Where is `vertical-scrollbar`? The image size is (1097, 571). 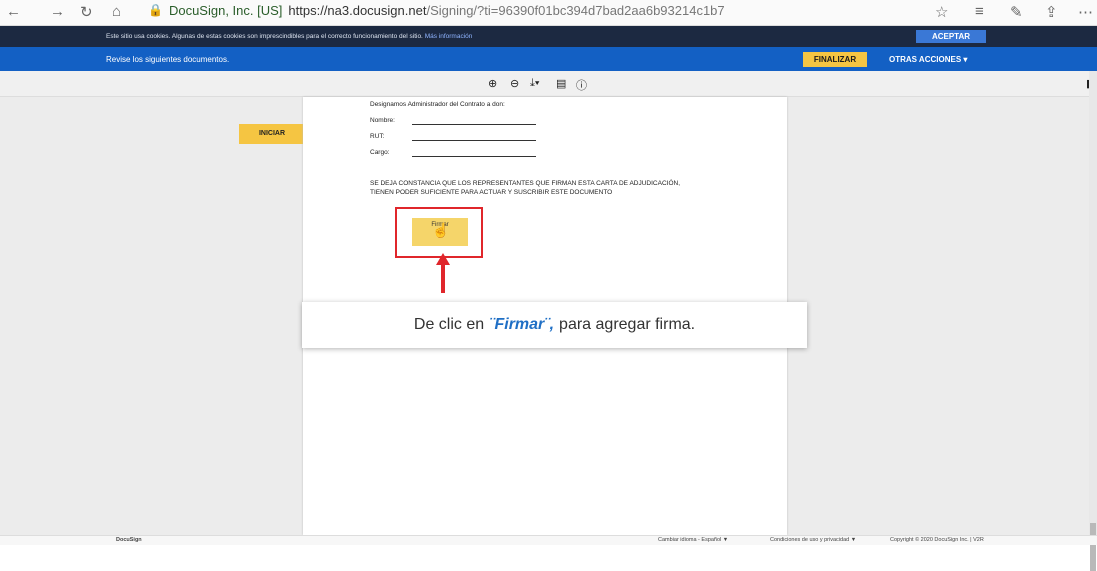
vertical-scrollbar is located at coordinates (1093, 321).